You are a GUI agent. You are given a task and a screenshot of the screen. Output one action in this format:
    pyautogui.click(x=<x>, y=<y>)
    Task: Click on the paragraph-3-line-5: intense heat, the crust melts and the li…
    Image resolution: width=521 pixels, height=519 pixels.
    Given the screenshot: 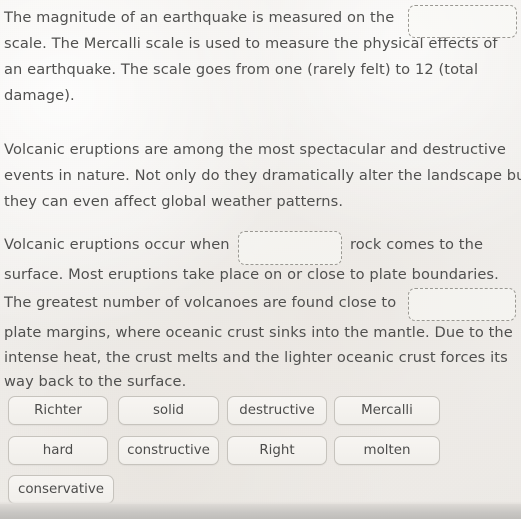 What is the action you would take?
    pyautogui.click(x=256, y=358)
    